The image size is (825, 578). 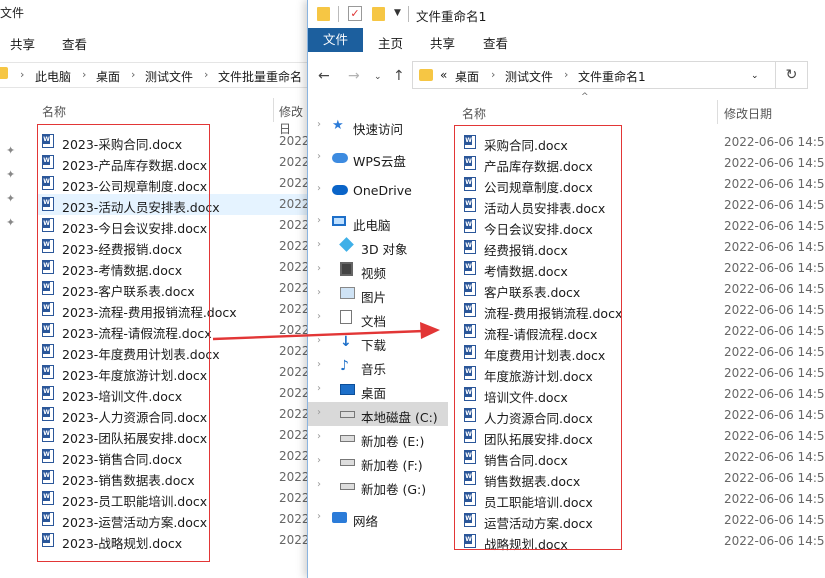 What do you see at coordinates (324, 76) in the screenshot?
I see `back-arrow-icon: ←` at bounding box center [324, 76].